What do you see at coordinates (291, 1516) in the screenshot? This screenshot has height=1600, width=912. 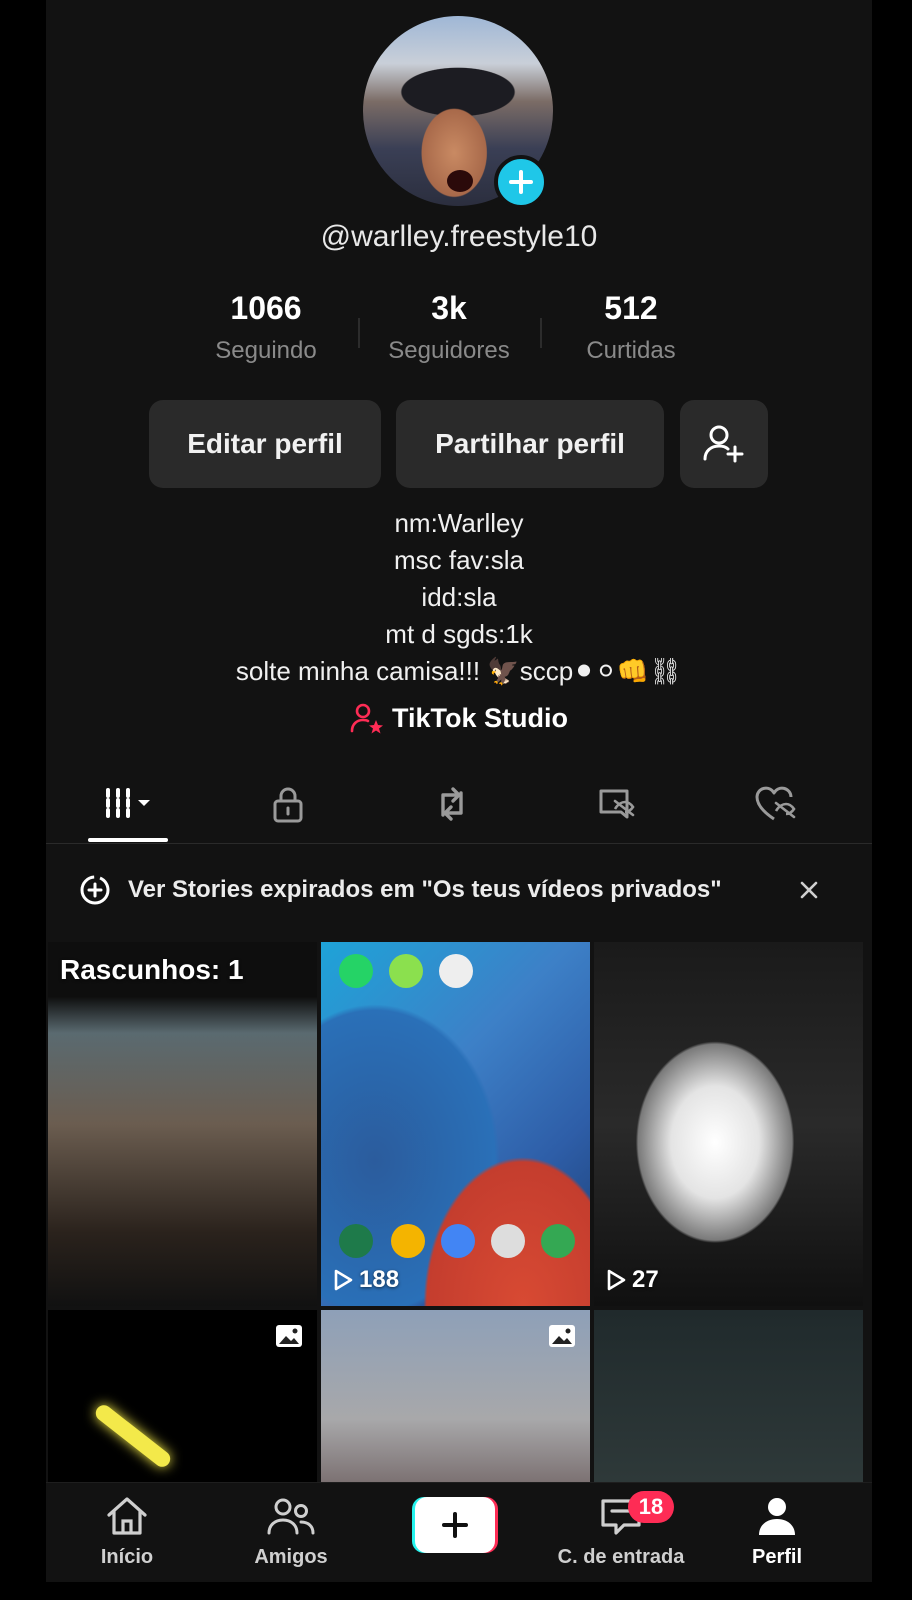 I see `friends-icon` at bounding box center [291, 1516].